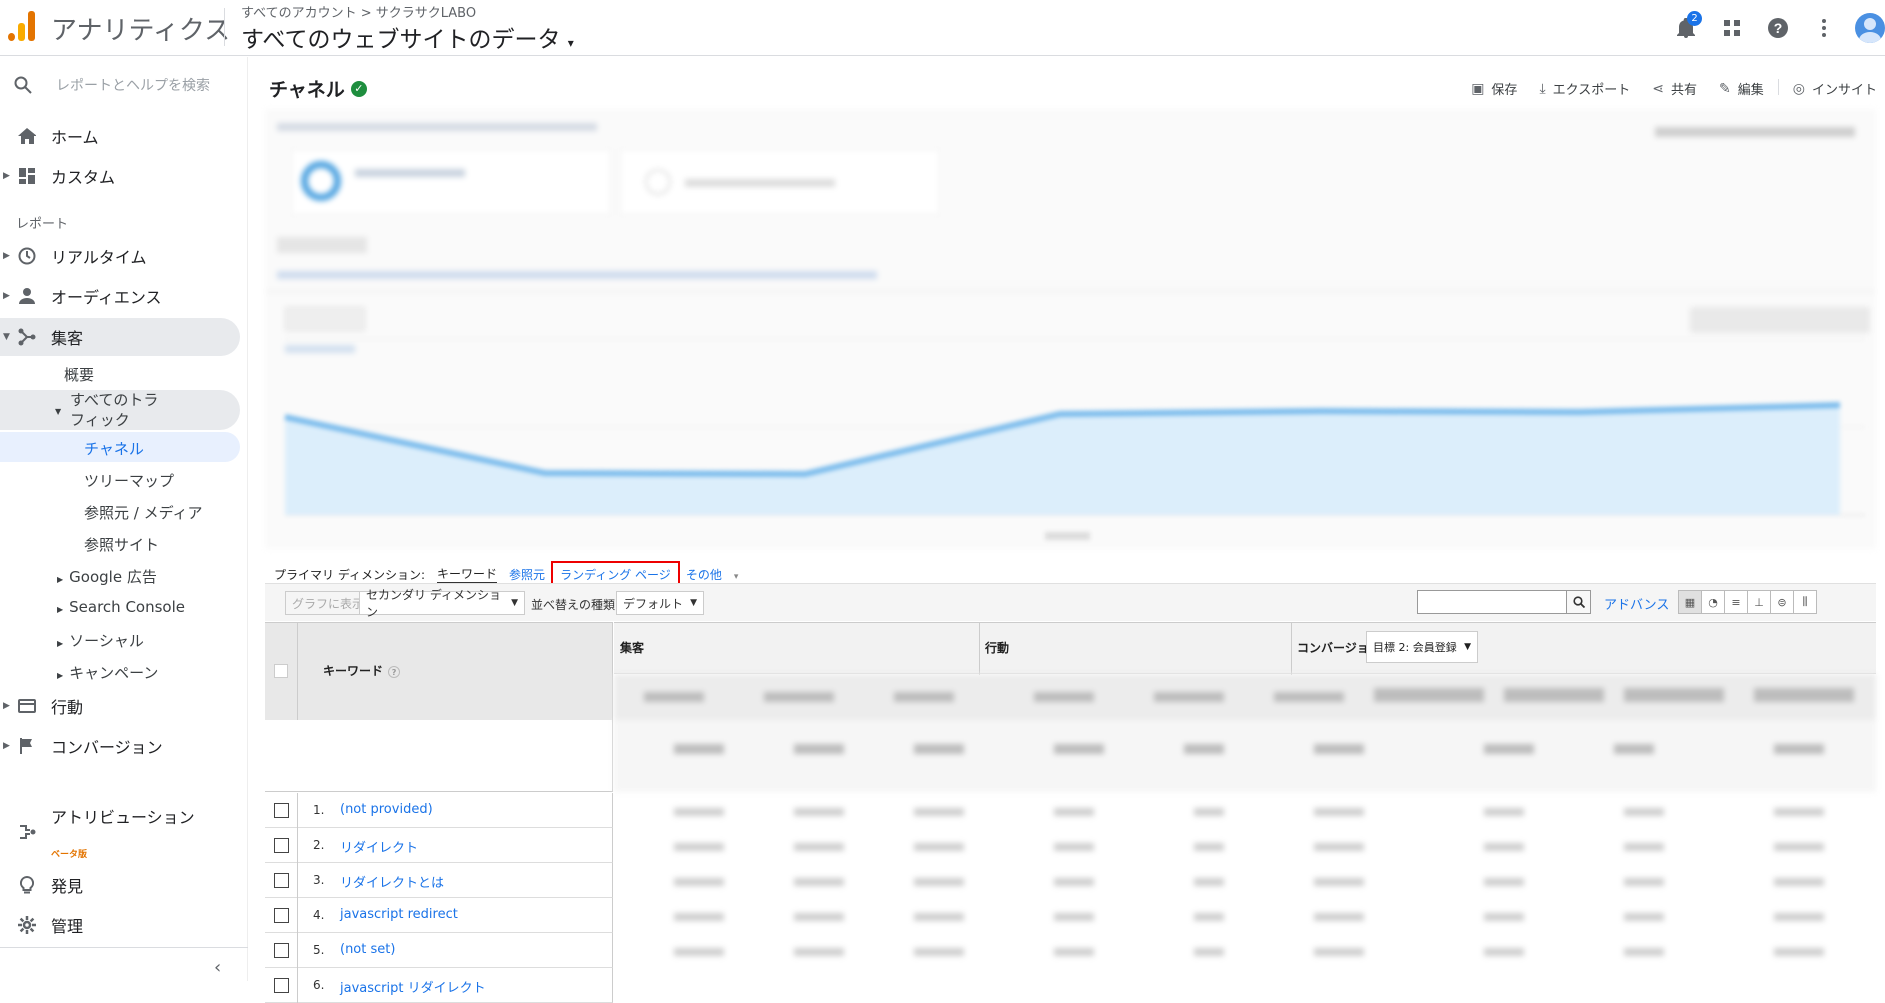  Describe the element at coordinates (107, 747) in the screenshot. I see `sidebar-item-label: コンバージョン` at that location.